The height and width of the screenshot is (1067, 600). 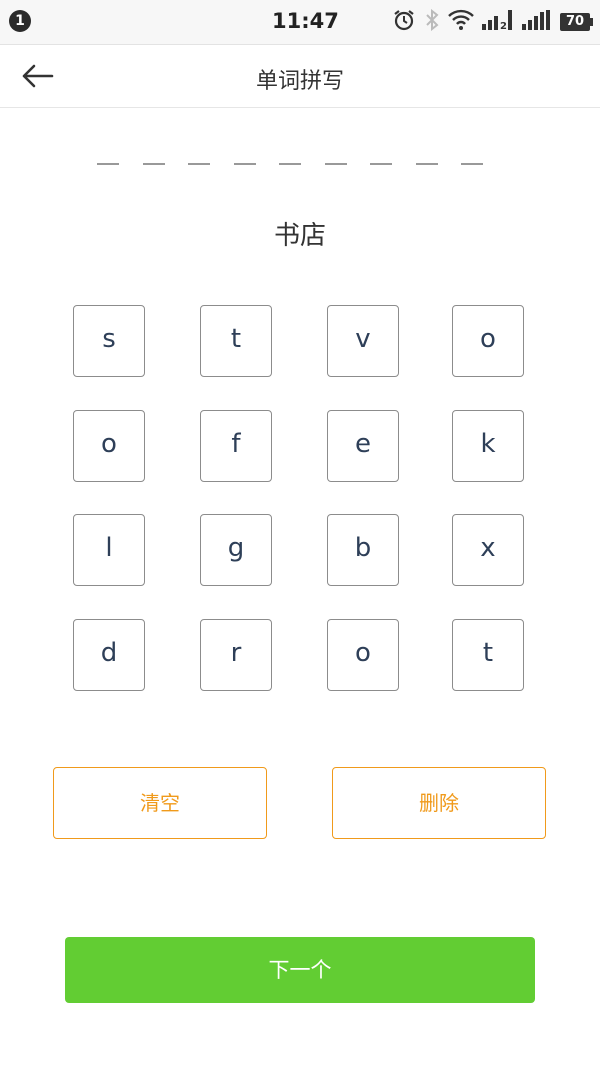 What do you see at coordinates (299, 236) in the screenshot?
I see `hint-word: 书店` at bounding box center [299, 236].